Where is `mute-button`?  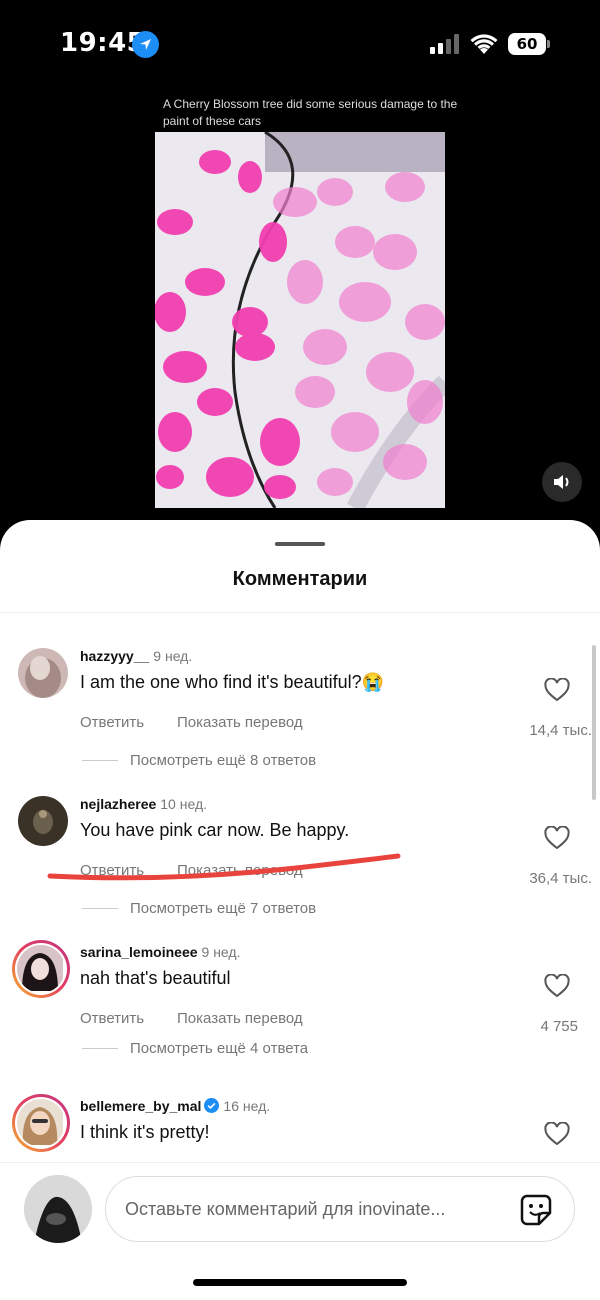
mute-button is located at coordinates (562, 482).